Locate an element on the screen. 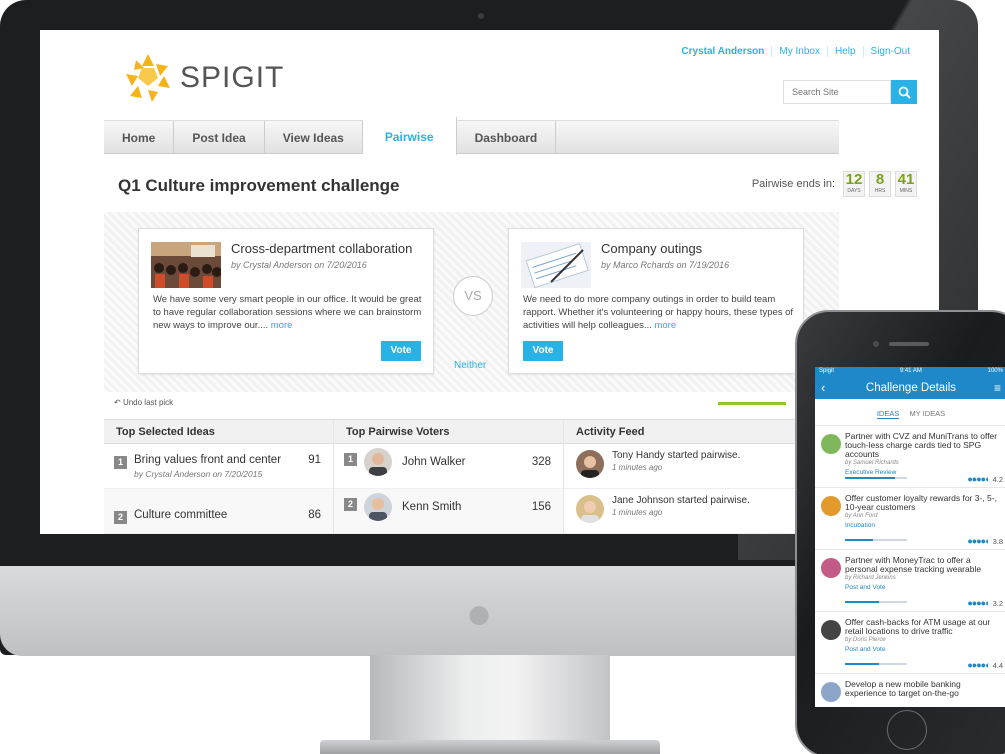 This screenshot has width=1005, height=754. phone-camera-icon is located at coordinates (876, 344).